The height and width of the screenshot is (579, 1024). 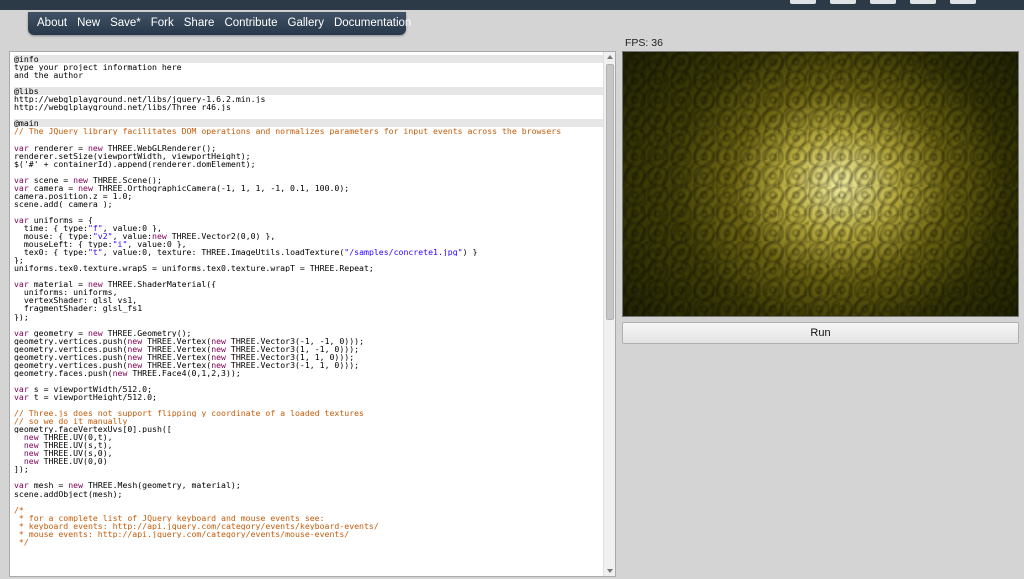 What do you see at coordinates (52, 23) in the screenshot?
I see `nav-about-link: About` at bounding box center [52, 23].